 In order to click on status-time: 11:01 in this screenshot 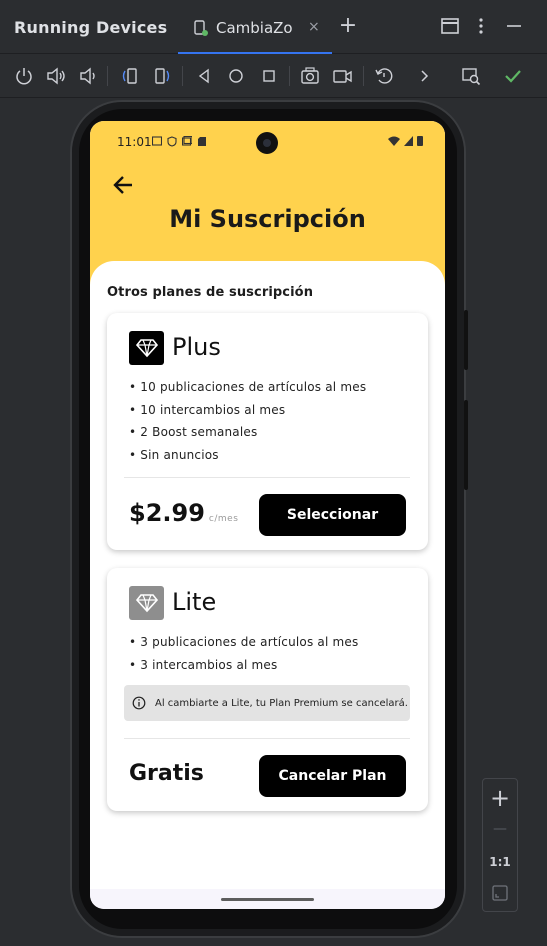, I will do `click(134, 142)`.